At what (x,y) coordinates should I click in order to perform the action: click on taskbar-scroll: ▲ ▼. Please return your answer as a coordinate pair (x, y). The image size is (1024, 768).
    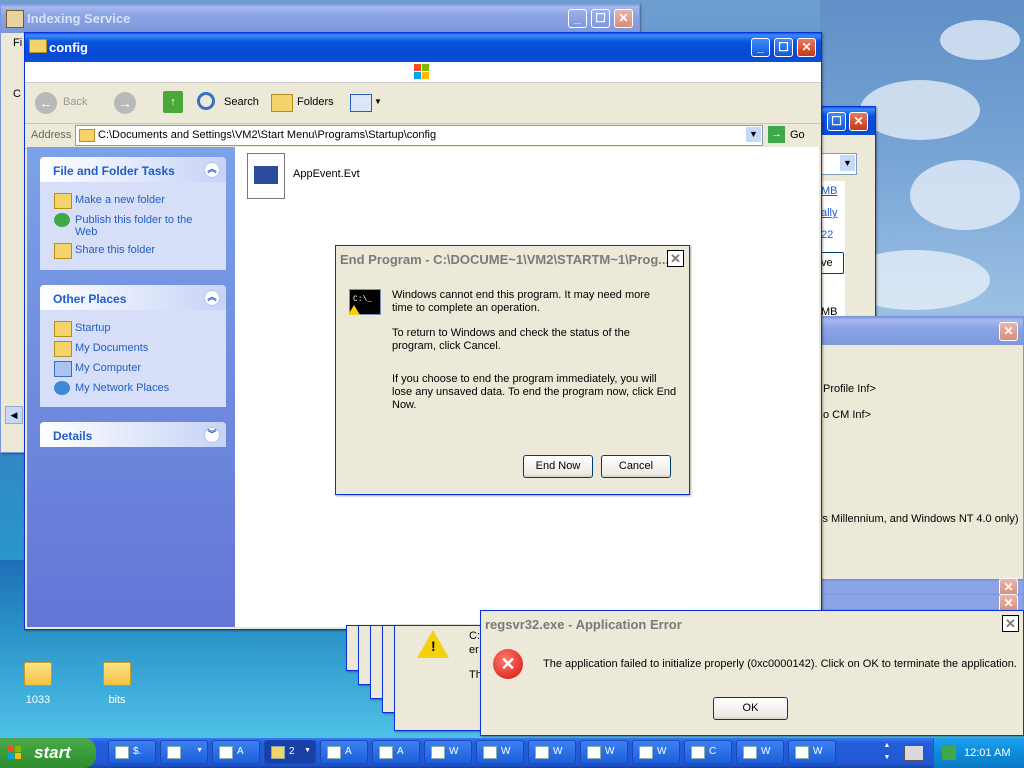
    Looking at the image, I should click on (887, 753).